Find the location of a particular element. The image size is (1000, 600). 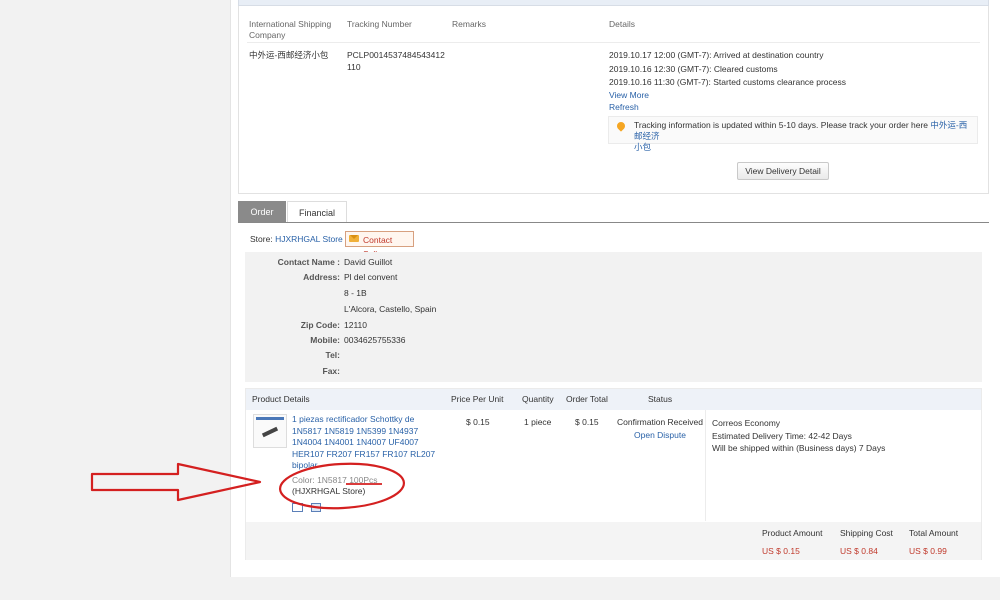

annotation-ellipse is located at coordinates (342, 486).